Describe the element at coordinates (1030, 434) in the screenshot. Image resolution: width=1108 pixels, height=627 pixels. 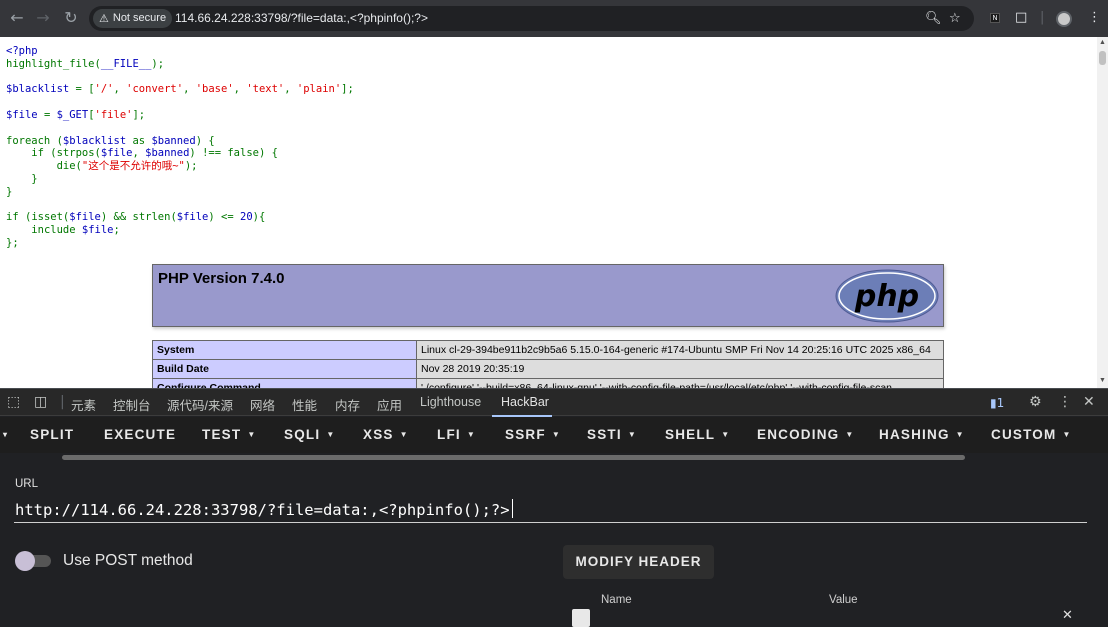
I see `menu-custom: CUSTOM ▼` at that location.